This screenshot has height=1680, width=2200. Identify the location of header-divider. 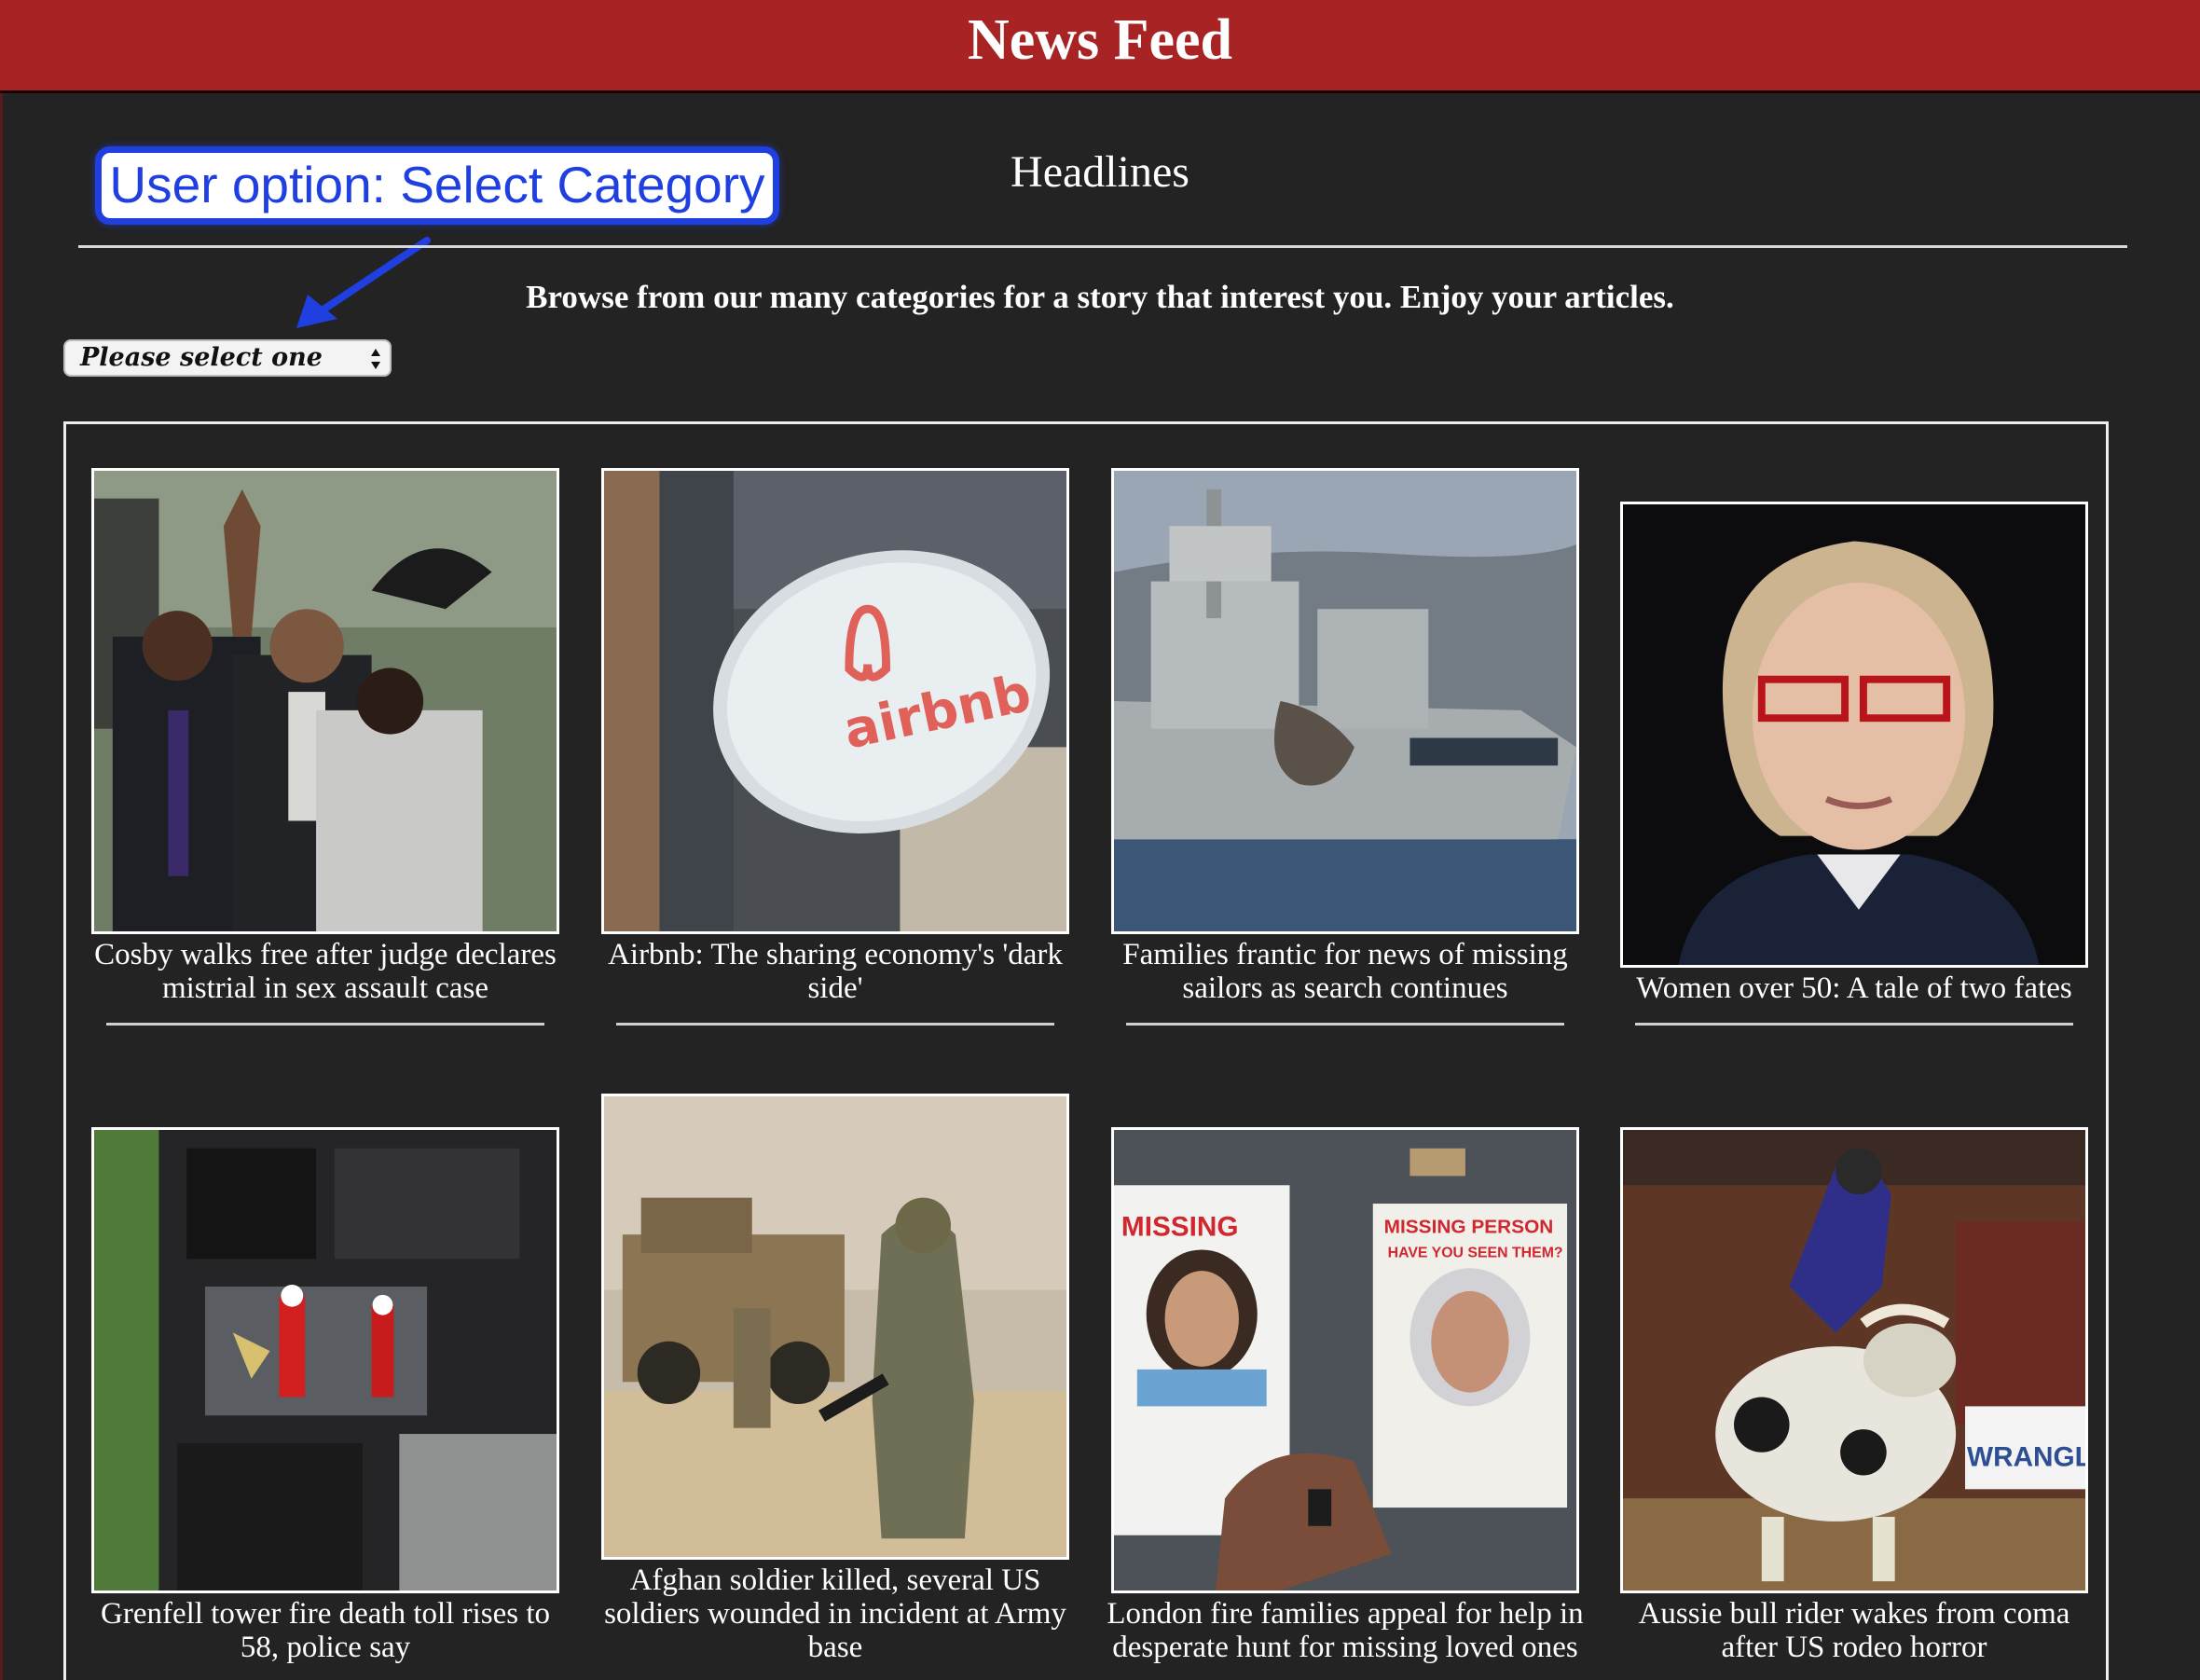
(1102, 246).